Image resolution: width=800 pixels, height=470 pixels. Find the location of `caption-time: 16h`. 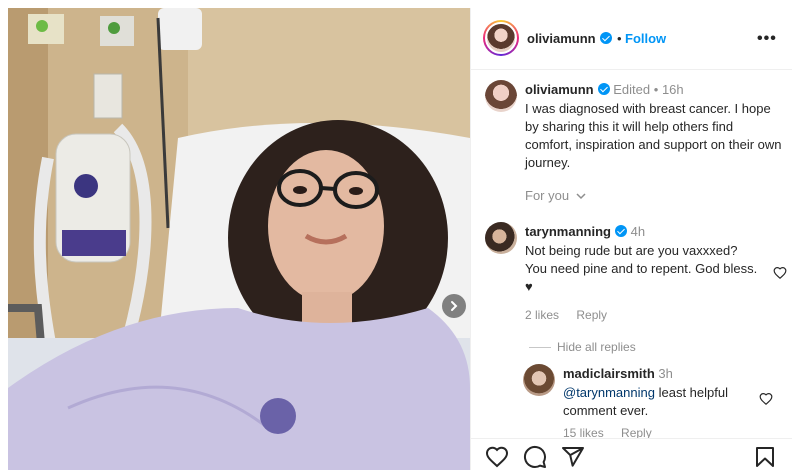

caption-time: 16h is located at coordinates (673, 89).